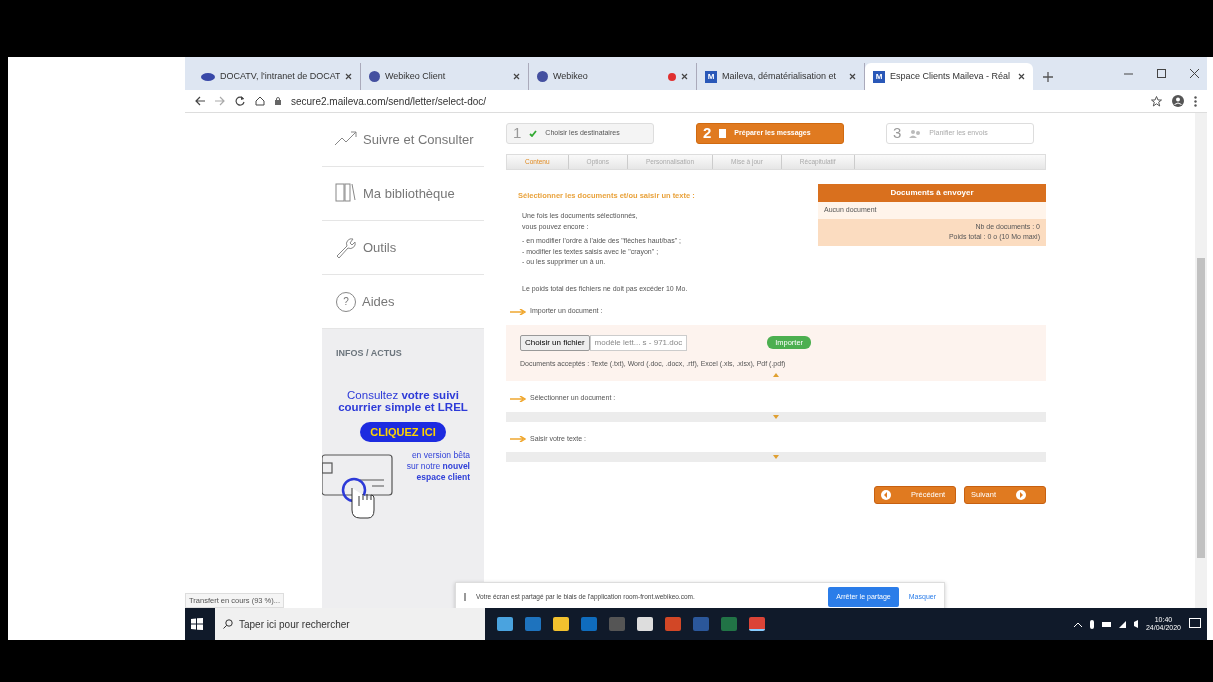  I want to click on promo-footer: en version bêta sur notre nouvel espace client, so click(436, 466).